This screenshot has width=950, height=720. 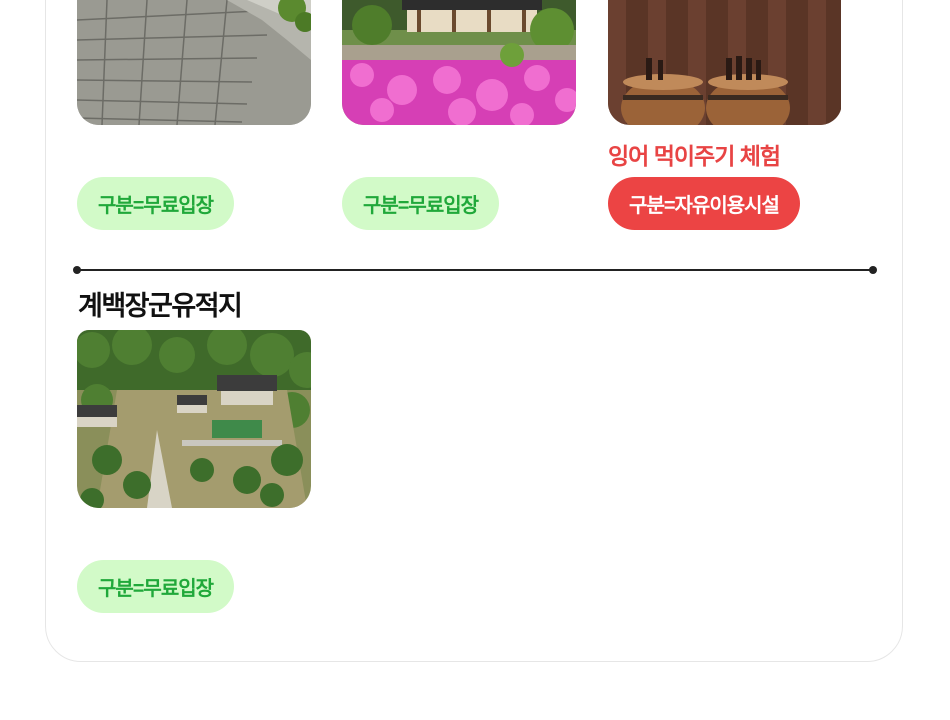 What do you see at coordinates (725, 62) in the screenshot?
I see `wine-barrels-photo` at bounding box center [725, 62].